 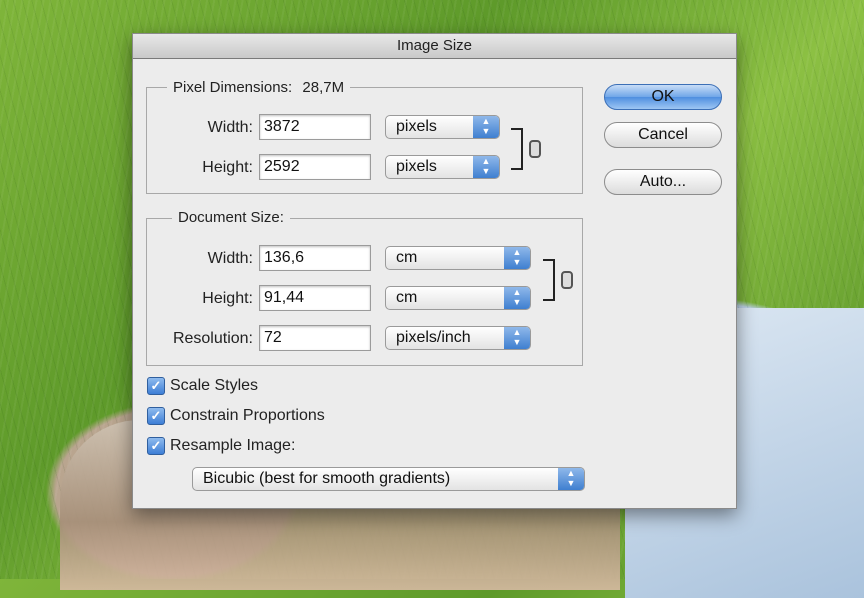 I want to click on document-height-input: 91,44, so click(x=315, y=298).